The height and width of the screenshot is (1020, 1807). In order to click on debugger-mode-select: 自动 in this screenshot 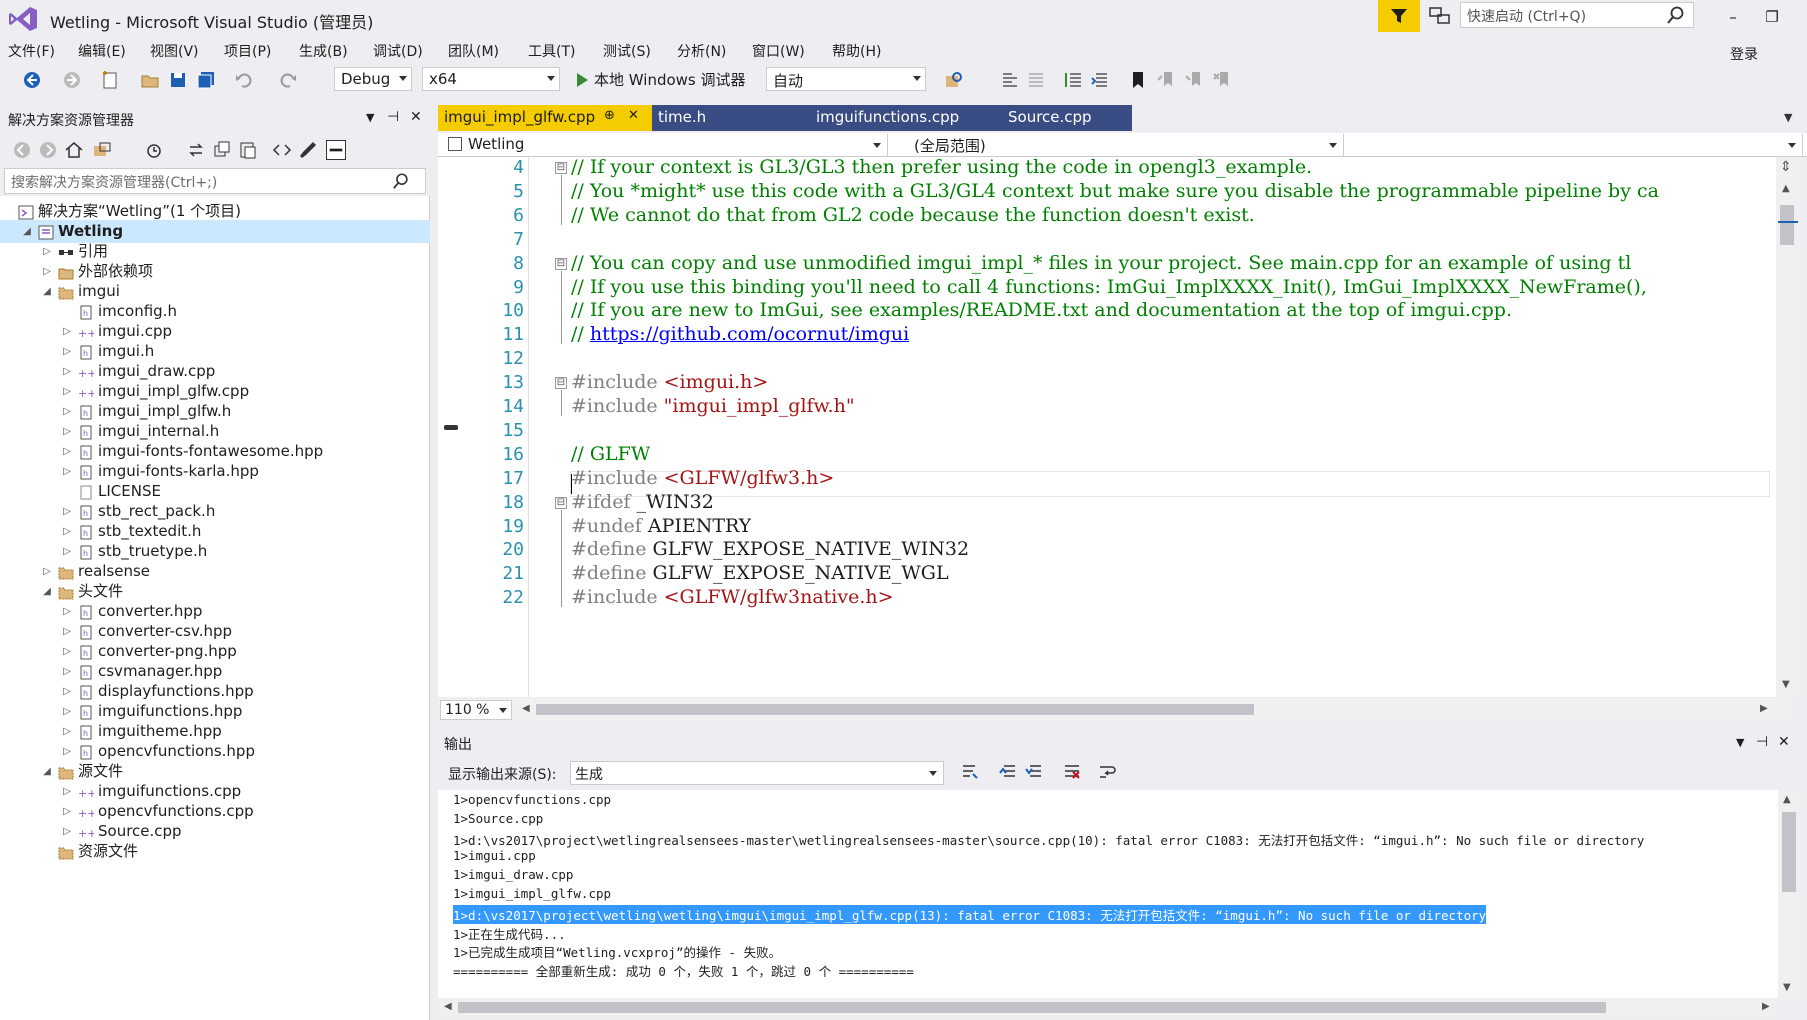, I will do `click(846, 79)`.